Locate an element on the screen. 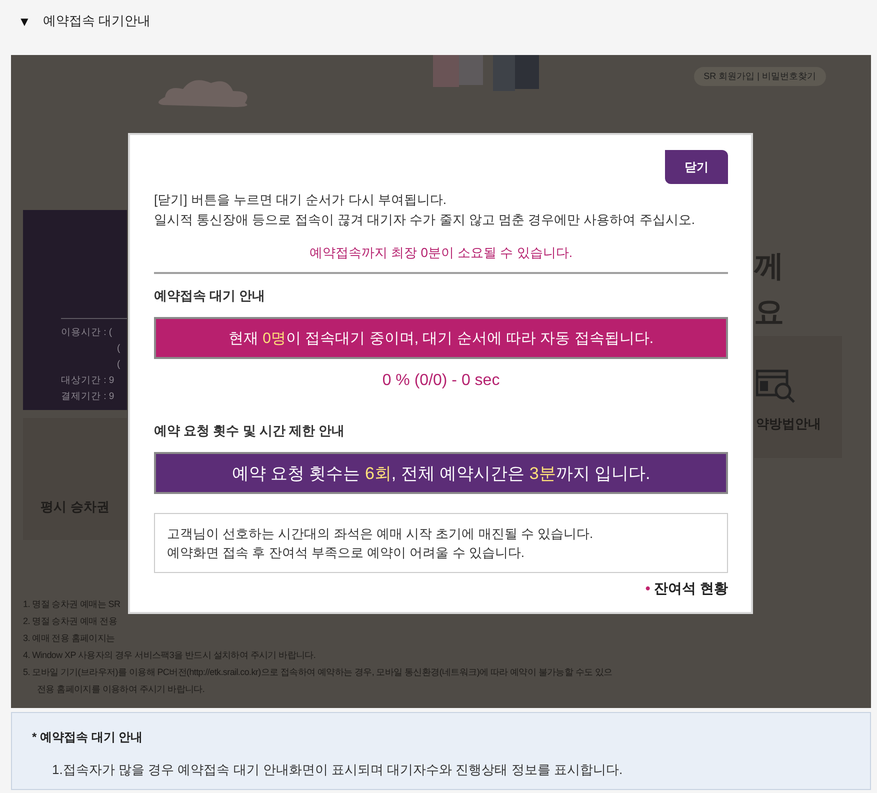 This screenshot has height=793, width=877. close-button: 닫기 is located at coordinates (696, 167).